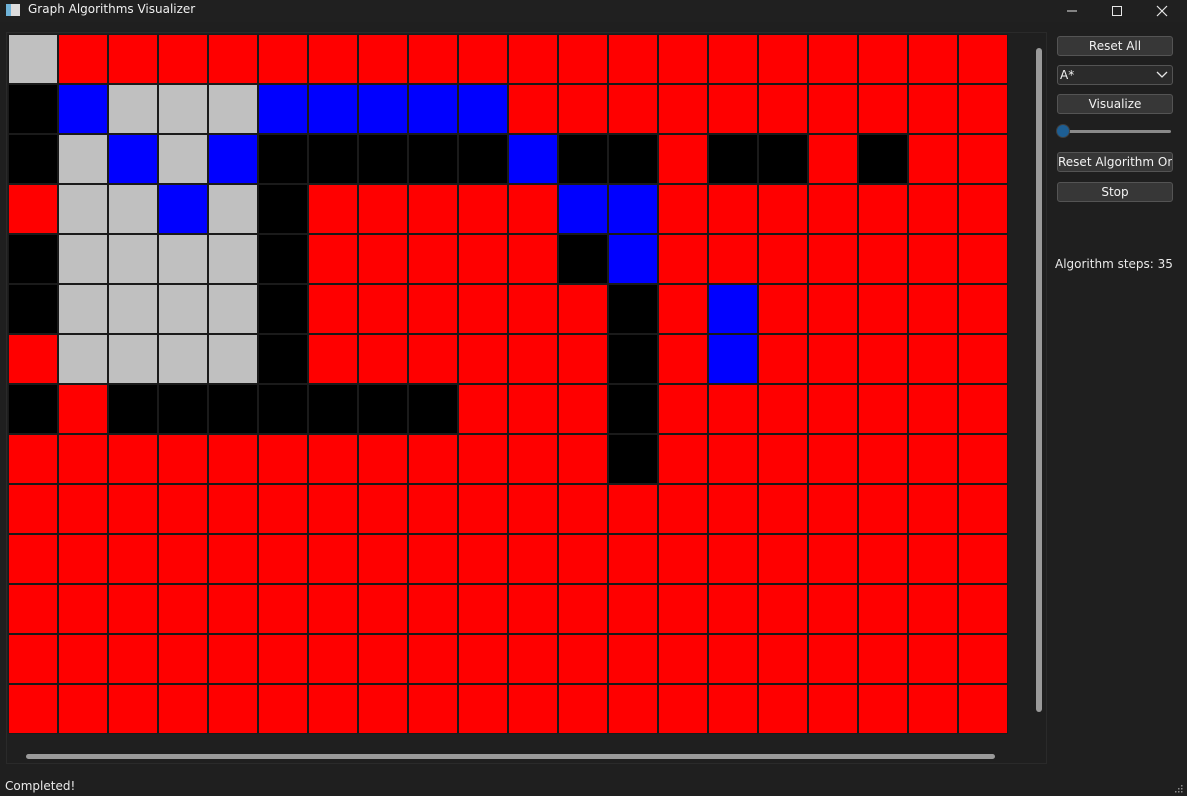 This screenshot has height=796, width=1187. Describe the element at coordinates (1117, 131) in the screenshot. I see `speed-slider-track` at that location.